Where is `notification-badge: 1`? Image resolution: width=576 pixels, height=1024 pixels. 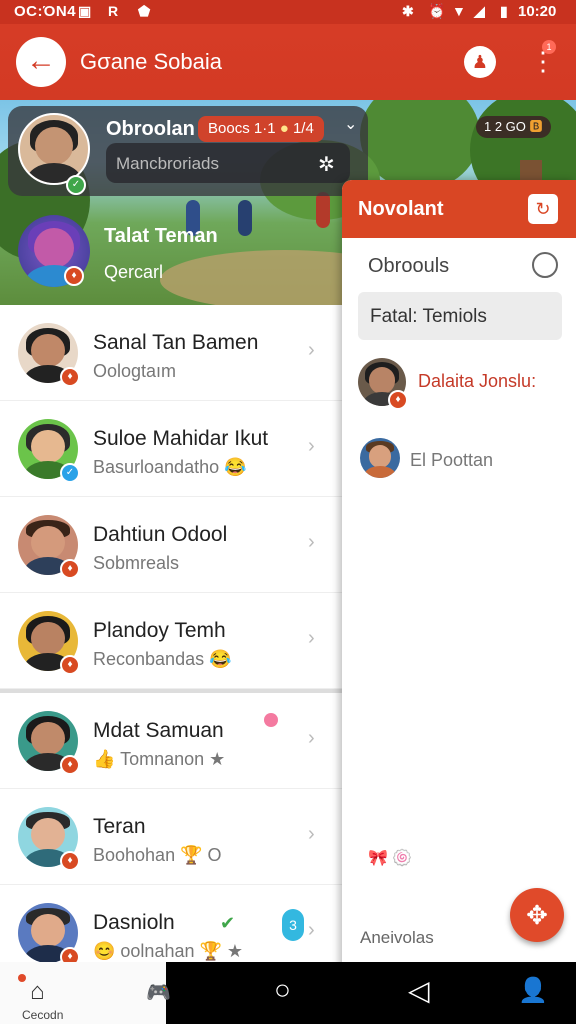
notification-badge: 1 is located at coordinates (549, 47).